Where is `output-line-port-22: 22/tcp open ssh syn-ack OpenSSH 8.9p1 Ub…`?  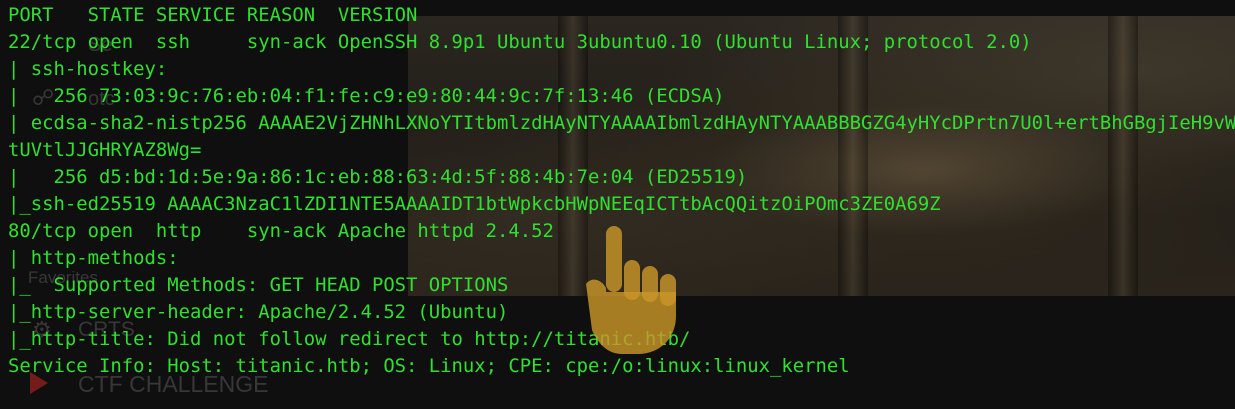 output-line-port-22: 22/tcp open ssh syn-ack OpenSSH 8.9p1 Ub… is located at coordinates (520, 42).